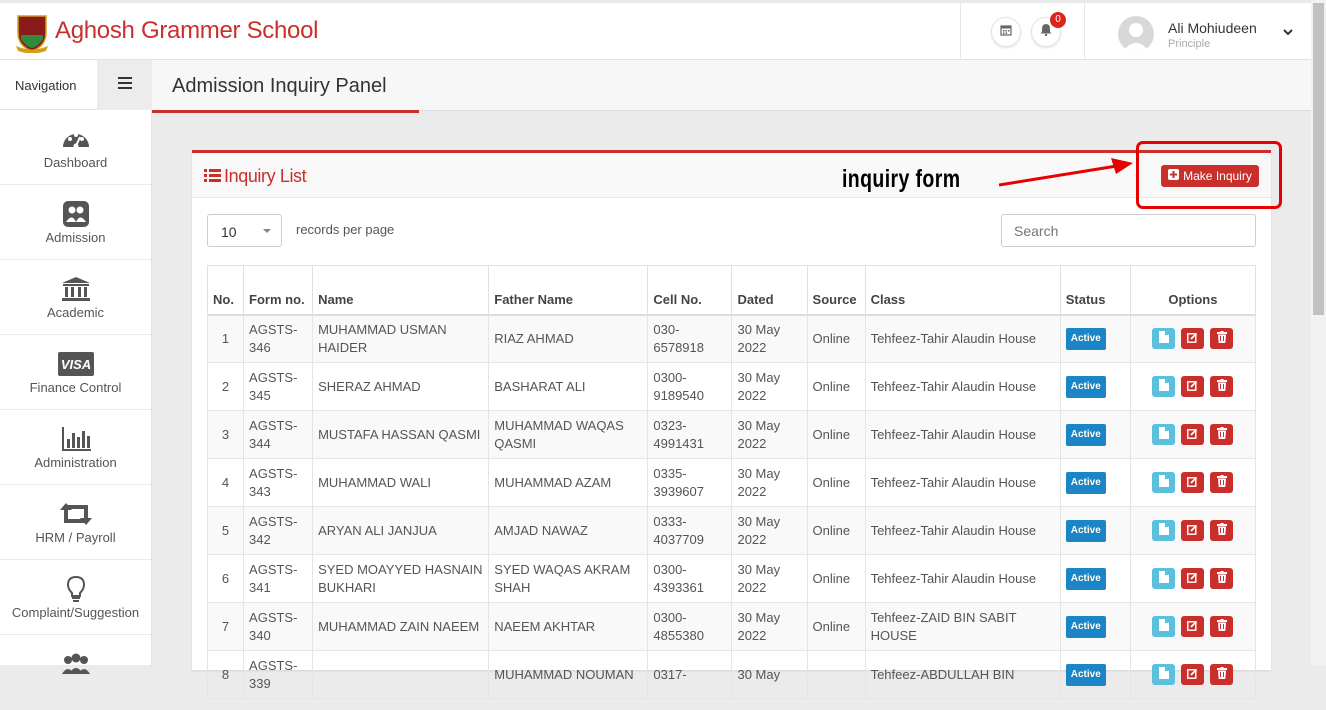 Image resolution: width=1326 pixels, height=710 pixels. I want to click on user-menu: Ali Mohiudeen Principle, so click(1213, 33).